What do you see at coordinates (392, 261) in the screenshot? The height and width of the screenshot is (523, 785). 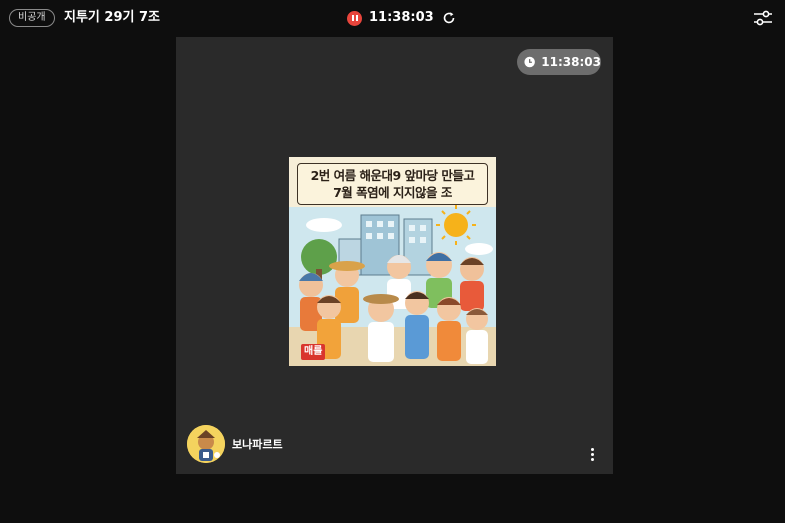 I see `poster-image: 2번 여름 해운대9 앞마당 만들고 7월 폭염에 지지않을 조 매를` at bounding box center [392, 261].